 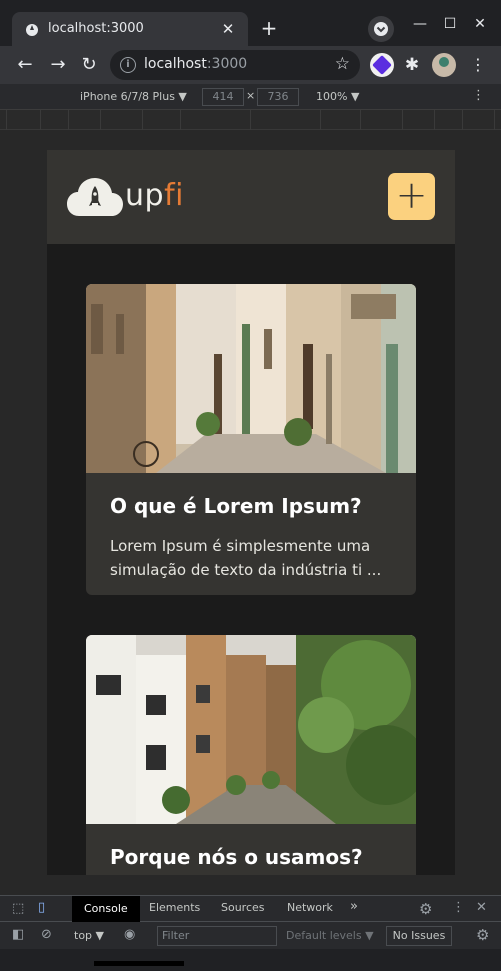 What do you see at coordinates (228, 29) in the screenshot?
I see `tab-close-icon: ✕` at bounding box center [228, 29].